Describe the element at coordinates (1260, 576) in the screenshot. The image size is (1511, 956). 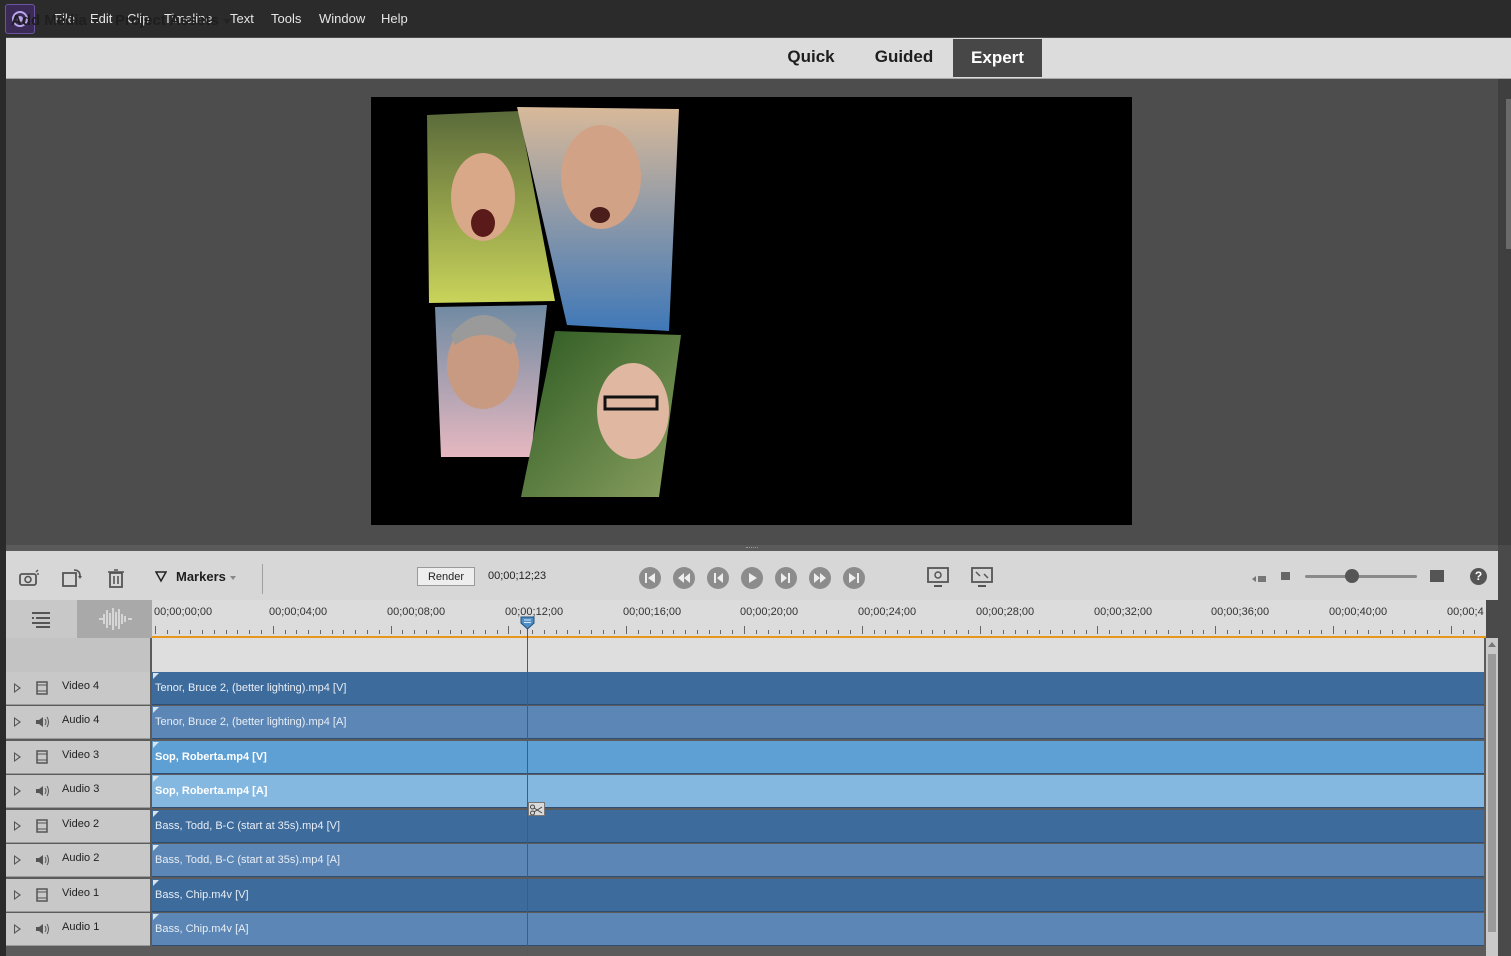
I see `zoom-out-icon` at that location.